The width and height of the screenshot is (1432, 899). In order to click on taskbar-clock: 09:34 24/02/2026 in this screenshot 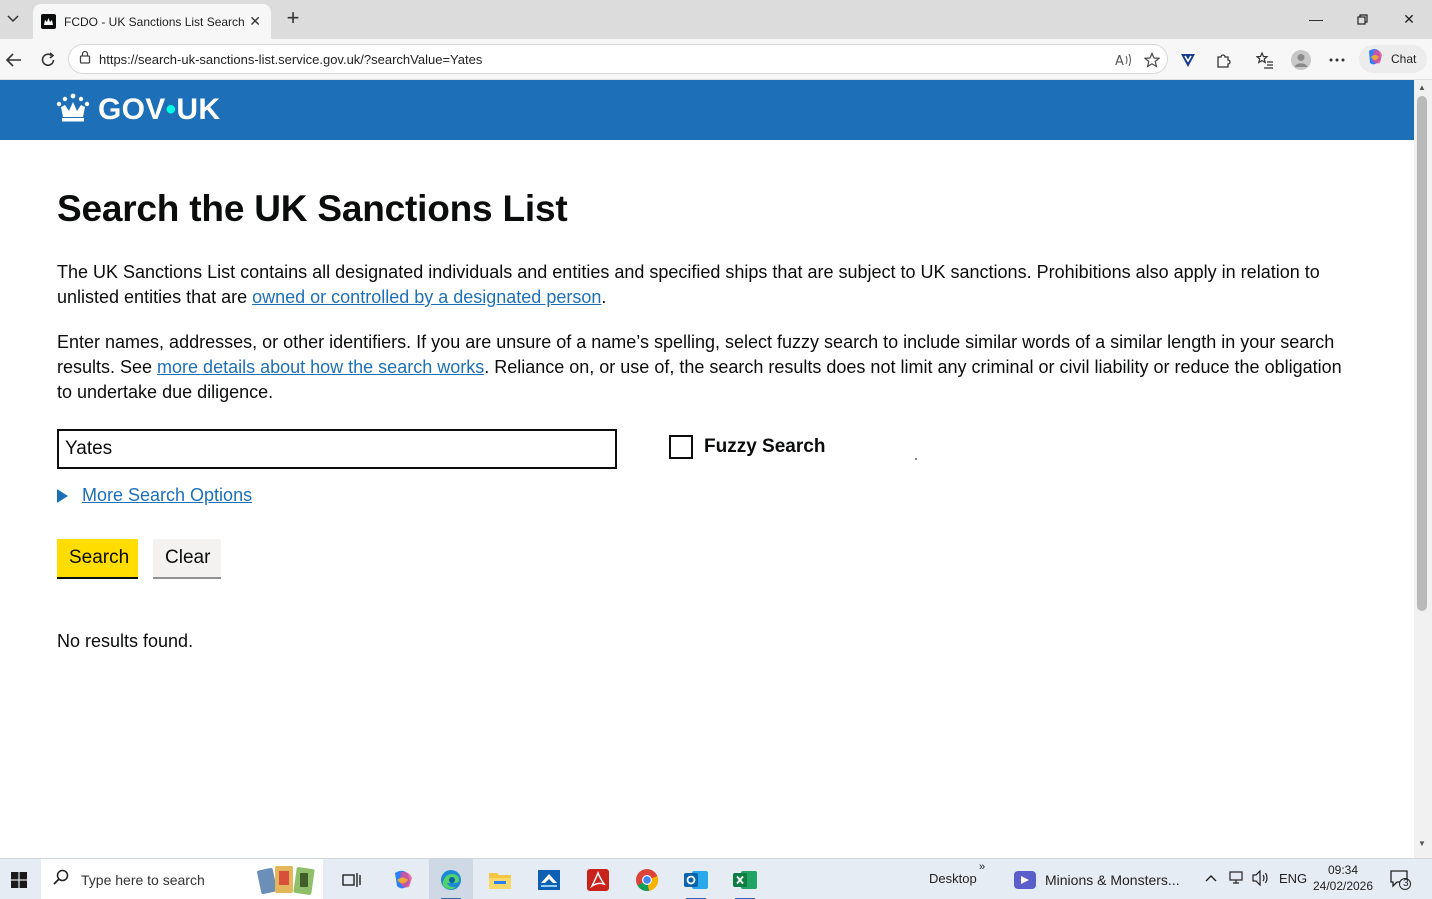, I will do `click(1343, 878)`.